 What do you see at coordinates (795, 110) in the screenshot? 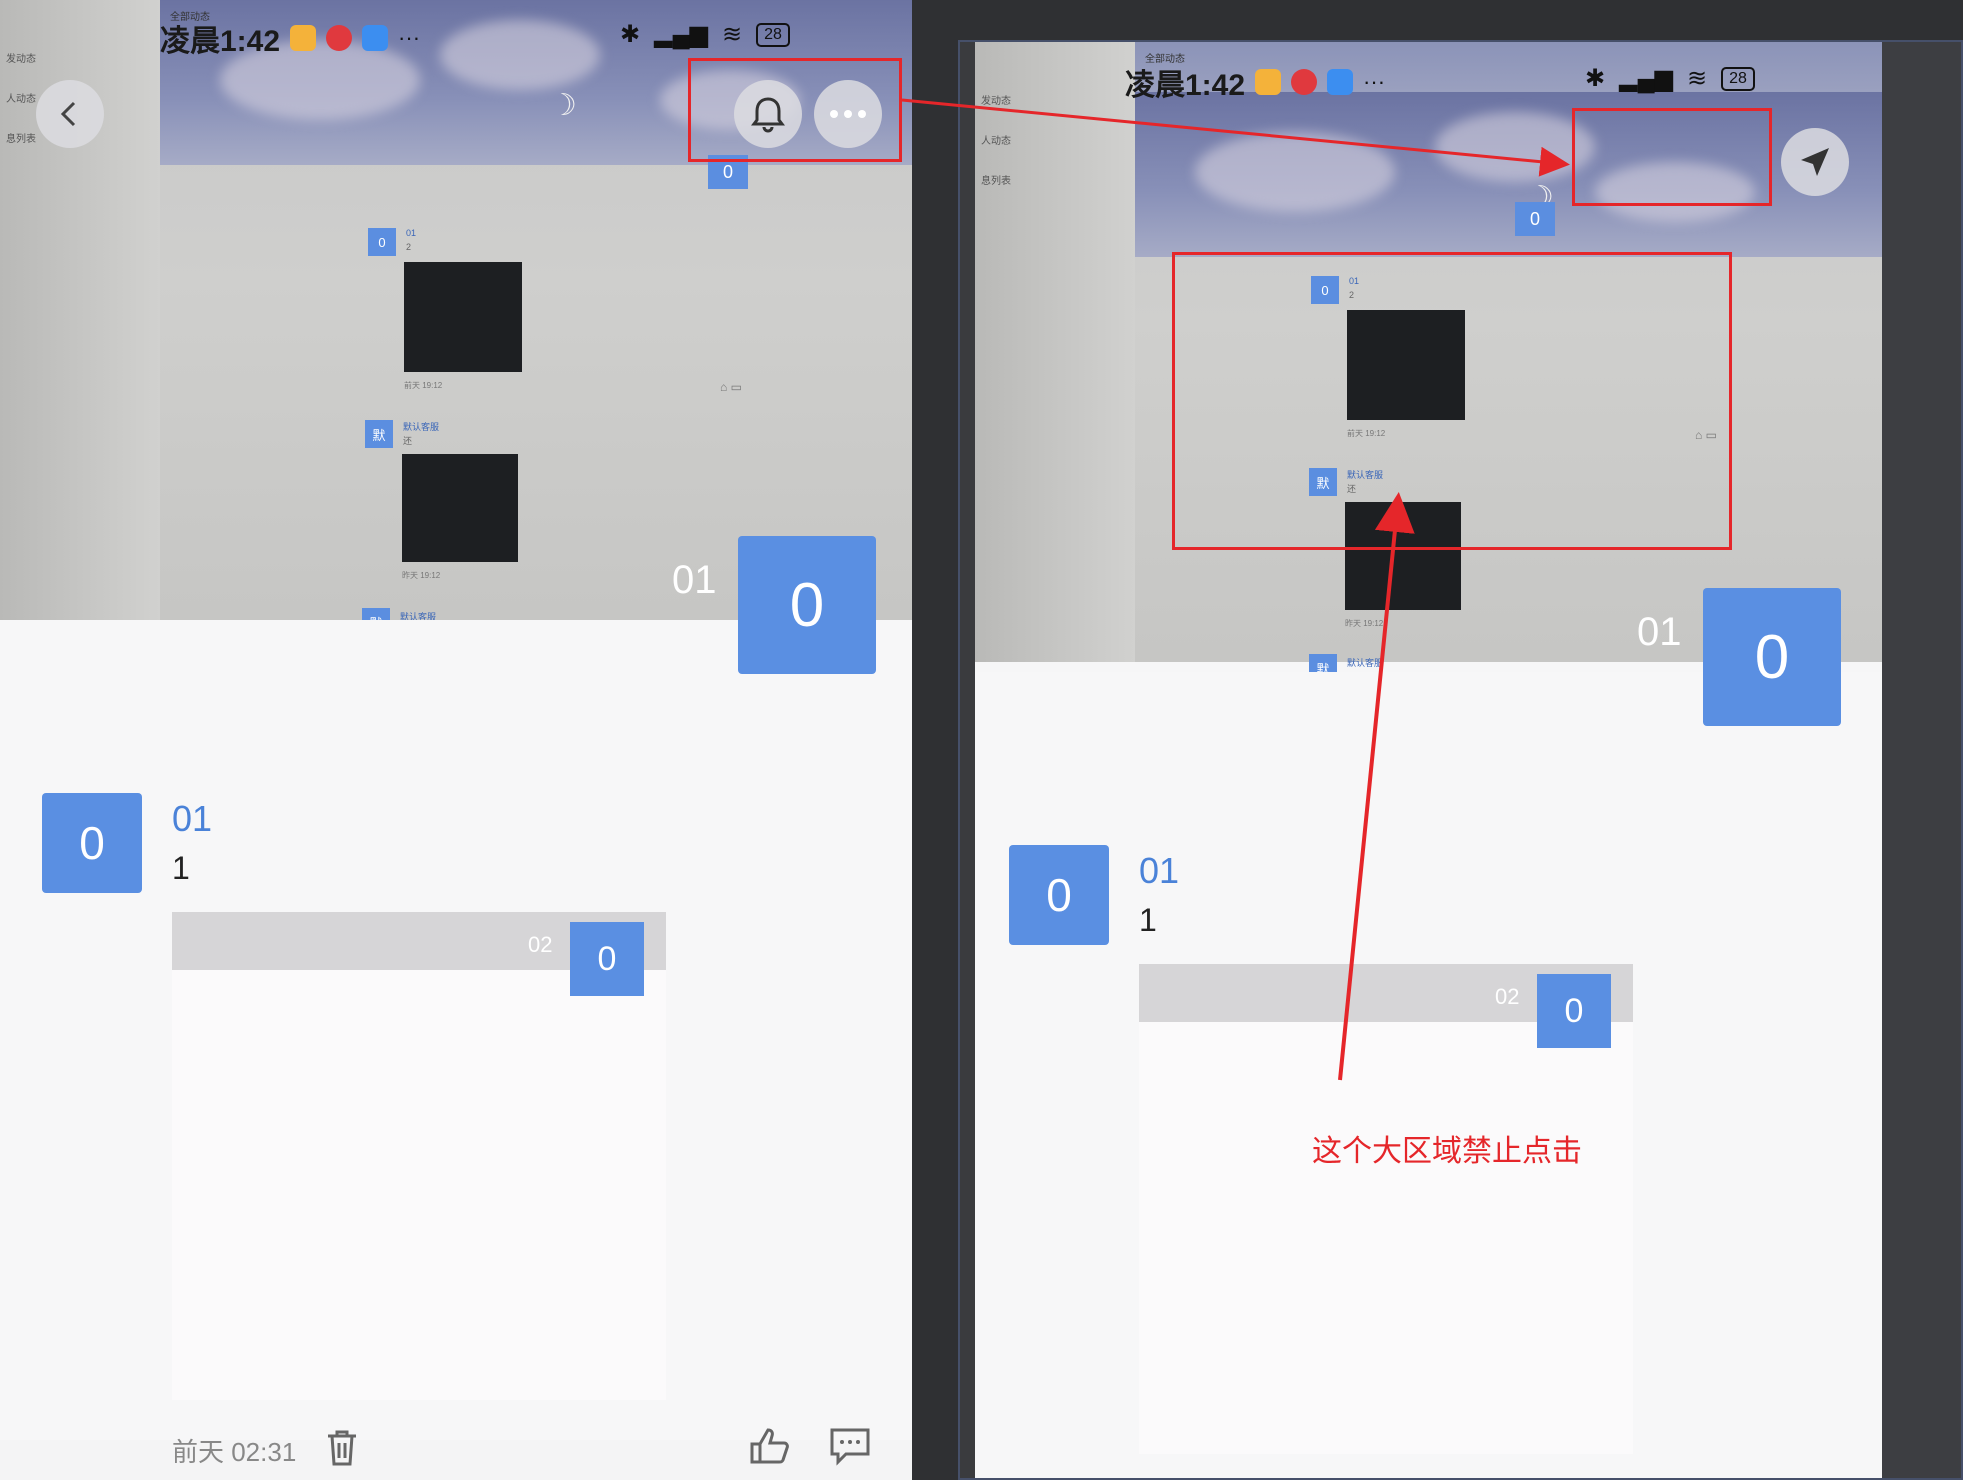
I see `annotation-box-left-buttons` at bounding box center [795, 110].